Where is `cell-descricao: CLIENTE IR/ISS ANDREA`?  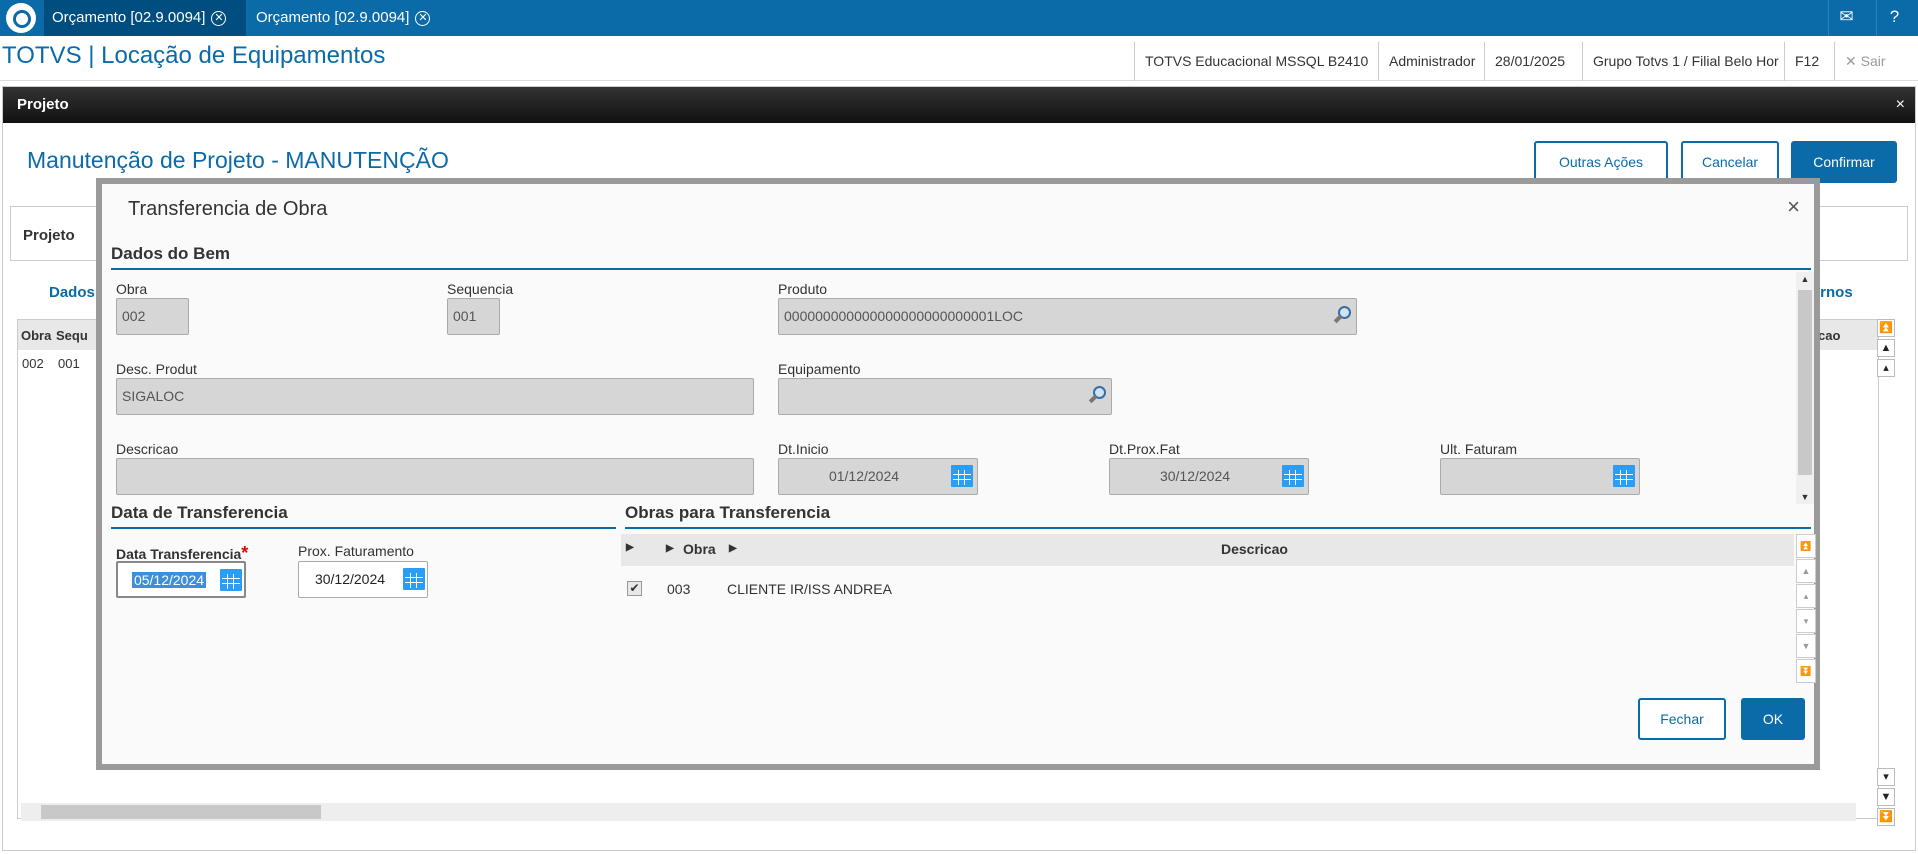
cell-descricao: CLIENTE IR/ISS ANDREA is located at coordinates (809, 589).